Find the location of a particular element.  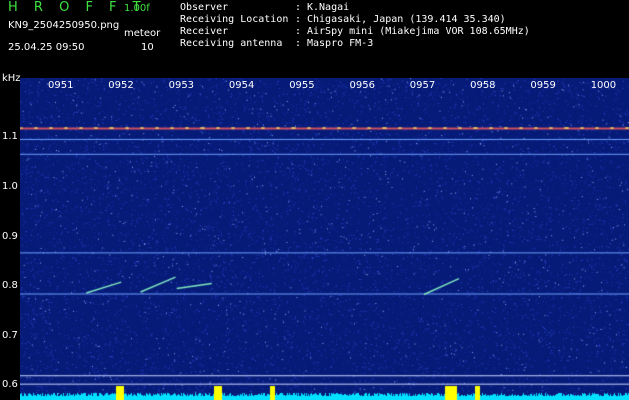

x-tick-label: 0953 is located at coordinates (181, 85).